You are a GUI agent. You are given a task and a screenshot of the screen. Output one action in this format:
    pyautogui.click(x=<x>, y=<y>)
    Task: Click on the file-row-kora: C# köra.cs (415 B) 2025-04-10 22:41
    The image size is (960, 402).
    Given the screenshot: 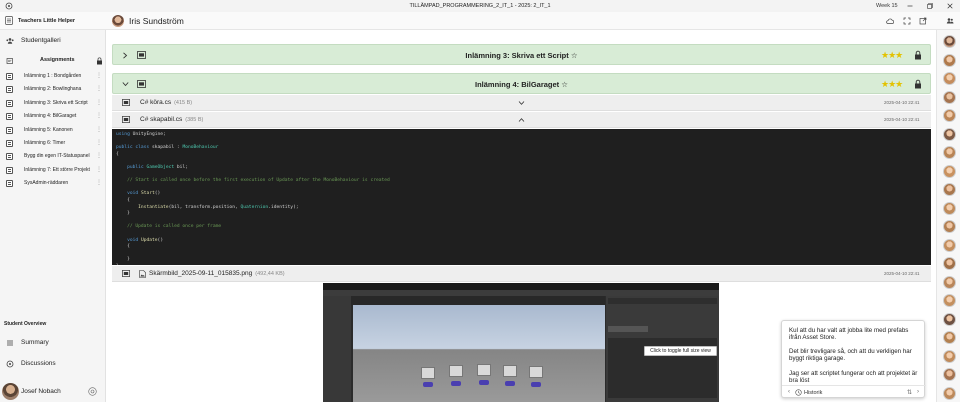 What is the action you would take?
    pyautogui.click(x=521, y=103)
    